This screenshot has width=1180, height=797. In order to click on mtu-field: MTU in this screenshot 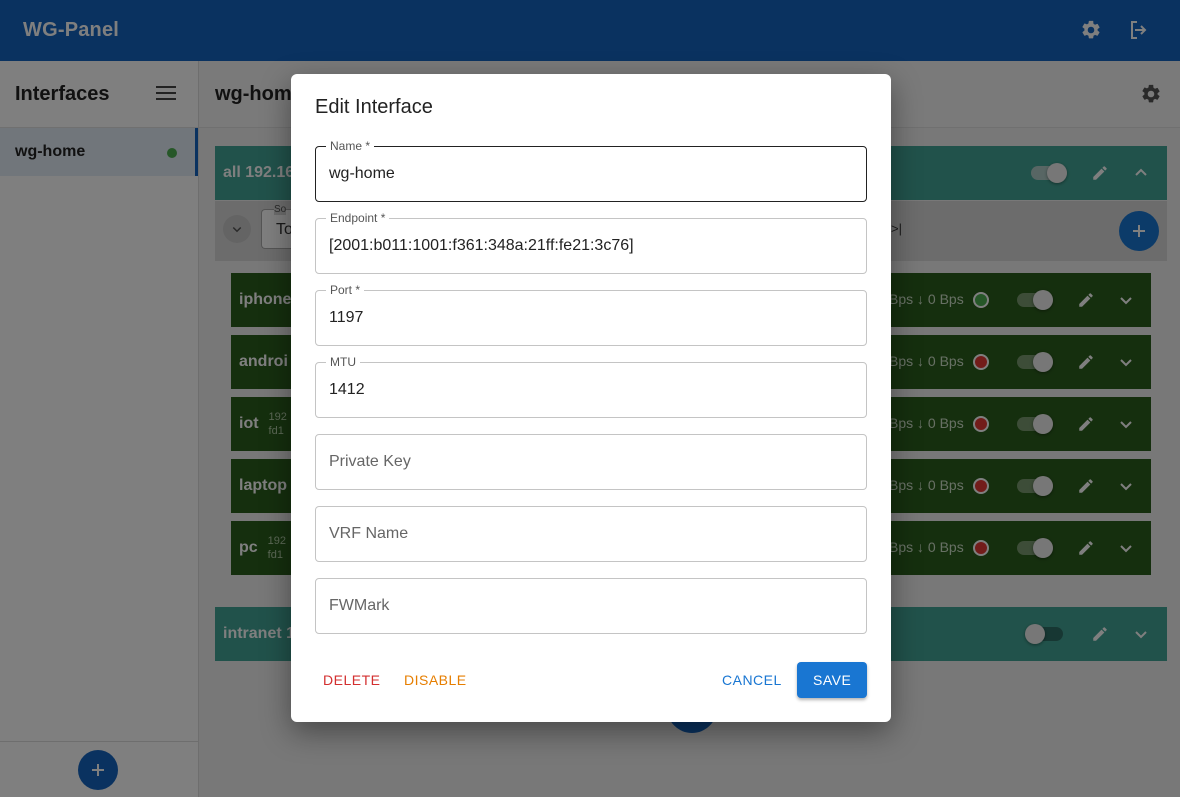, I will do `click(591, 386)`.